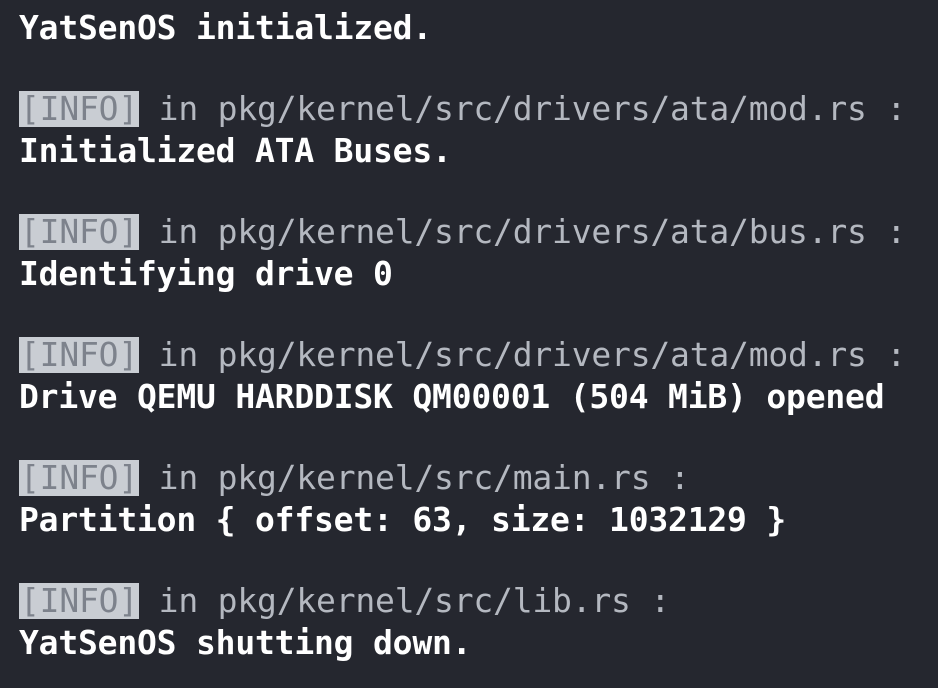 The height and width of the screenshot is (688, 938). What do you see at coordinates (403, 519) in the screenshot?
I see `log-message: Partition { offset: 63, size: 1032129 }` at bounding box center [403, 519].